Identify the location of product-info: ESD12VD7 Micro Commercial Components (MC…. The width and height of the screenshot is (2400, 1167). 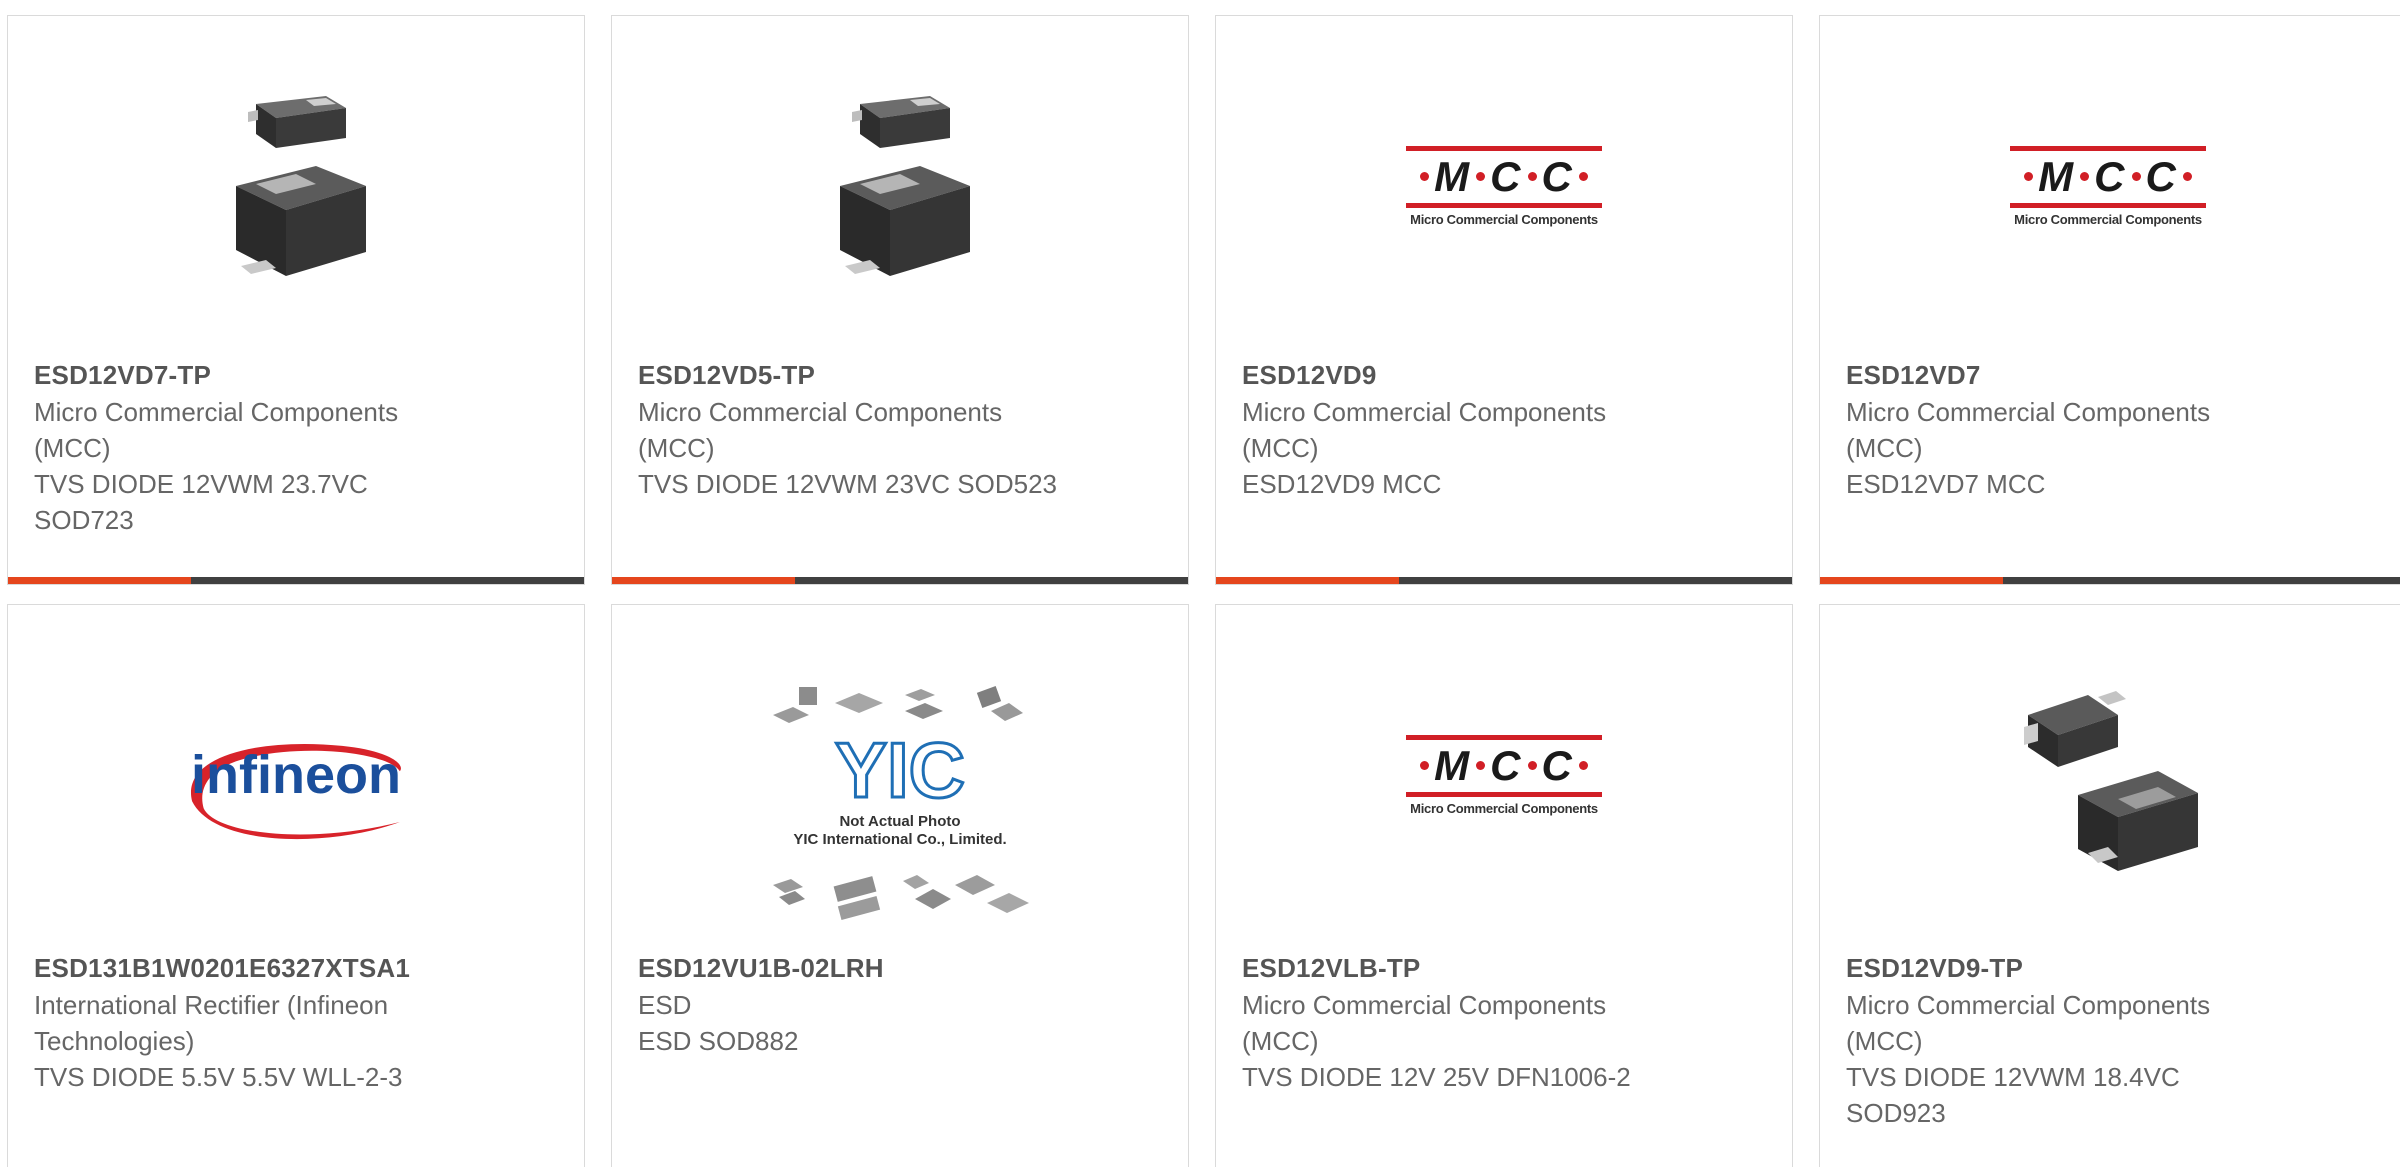
(2114, 429).